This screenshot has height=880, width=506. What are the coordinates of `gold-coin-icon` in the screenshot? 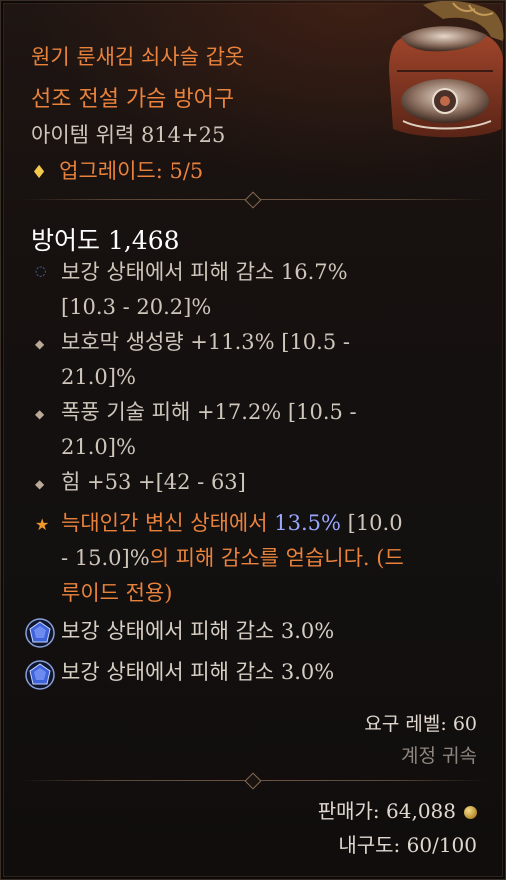 It's located at (470, 812).